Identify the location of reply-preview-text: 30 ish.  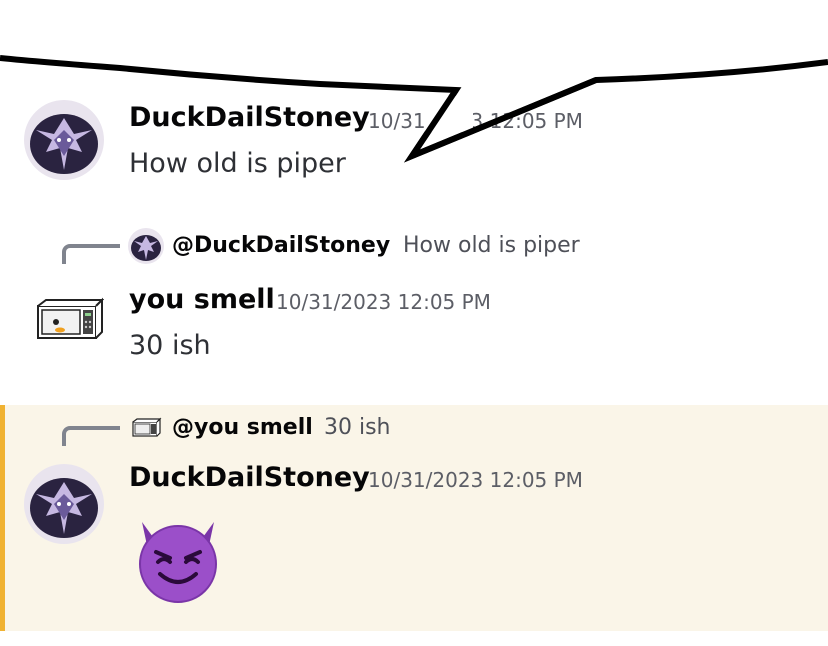
(357, 427).